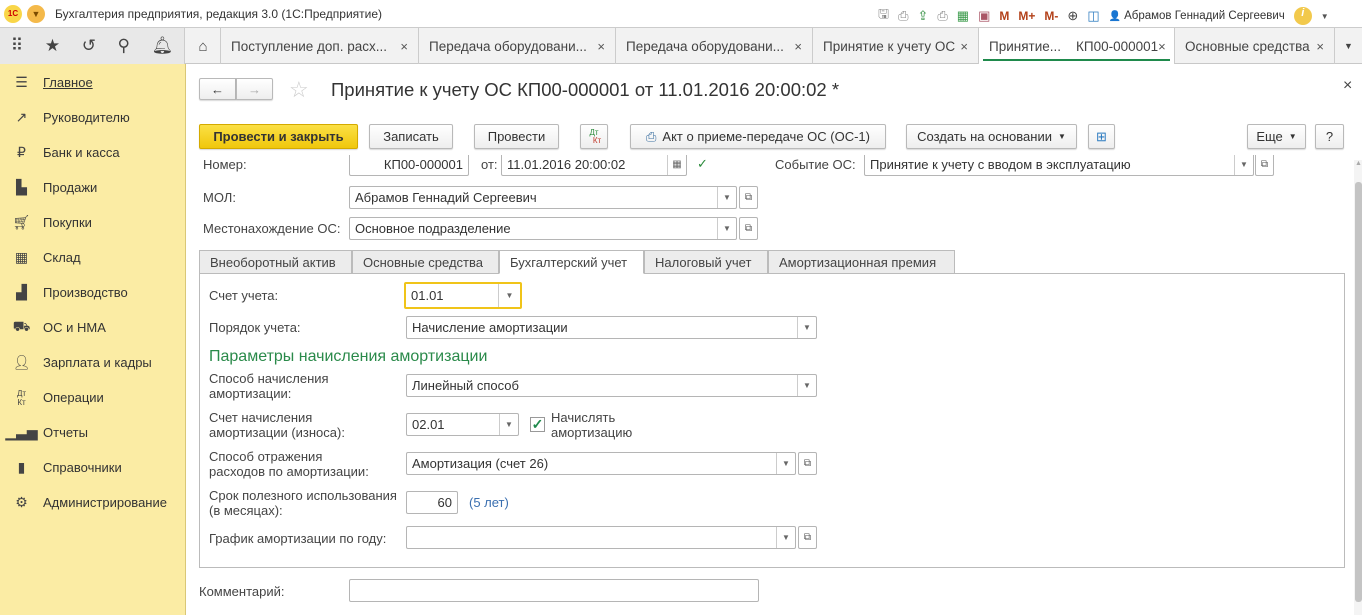  I want to click on tab-depreciation-bonus: Амортизационная премия, so click(861, 262).